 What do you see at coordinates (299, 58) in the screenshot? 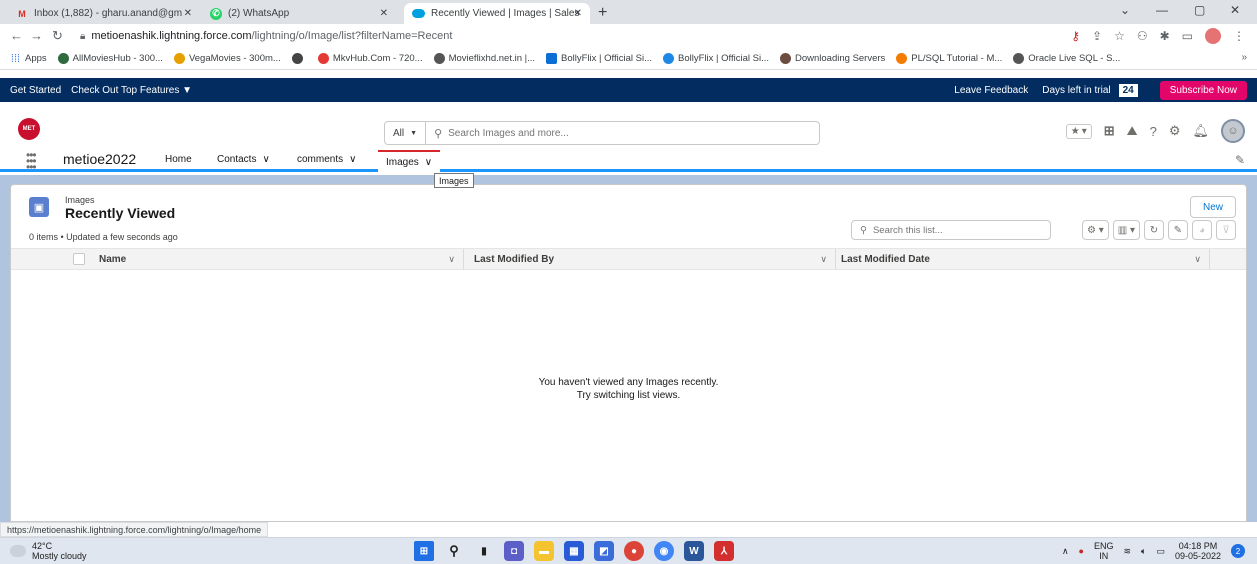
I see `bookmark-item` at bounding box center [299, 58].